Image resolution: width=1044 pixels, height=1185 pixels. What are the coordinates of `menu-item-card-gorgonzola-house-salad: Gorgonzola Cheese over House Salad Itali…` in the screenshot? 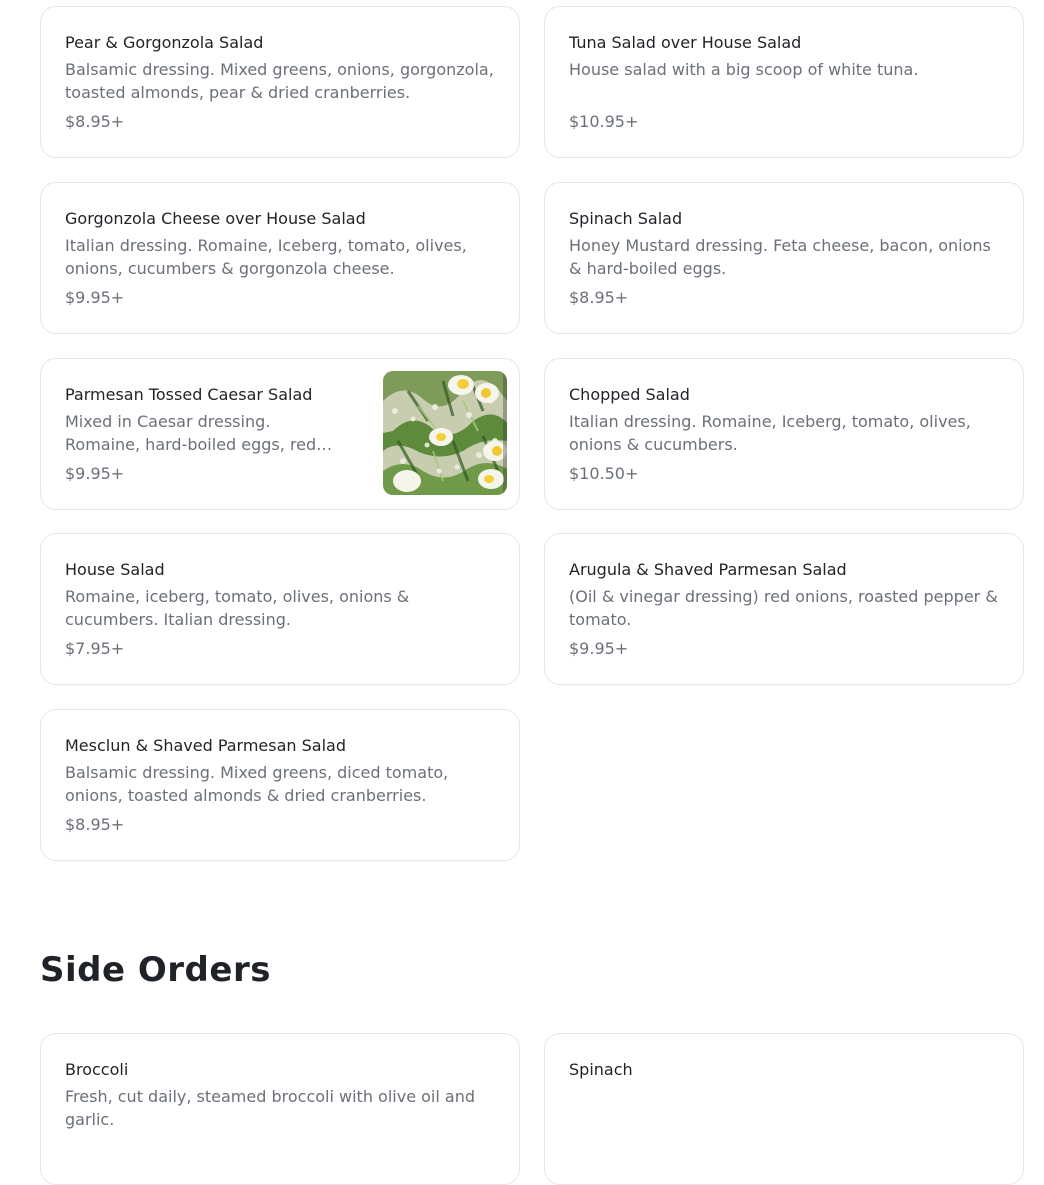 It's located at (280, 258).